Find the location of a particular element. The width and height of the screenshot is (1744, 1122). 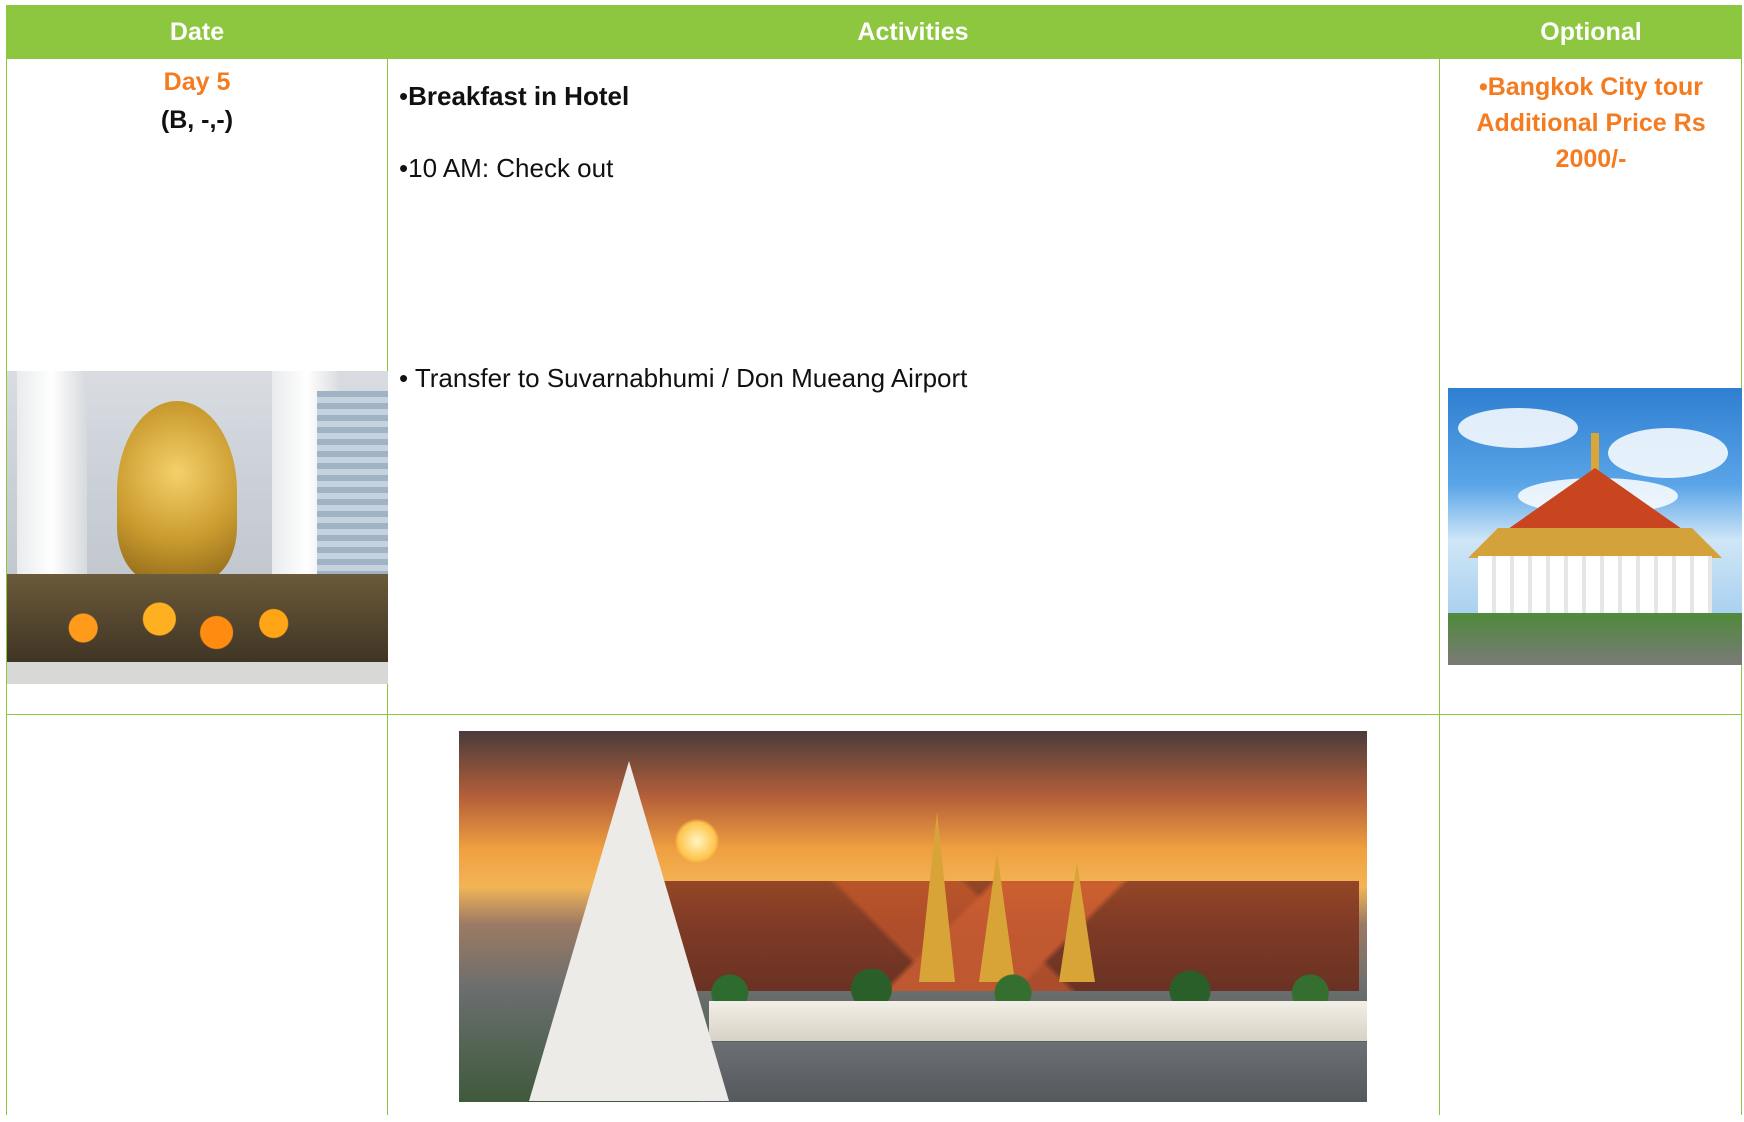

ganesha-statue is located at coordinates (177, 491).